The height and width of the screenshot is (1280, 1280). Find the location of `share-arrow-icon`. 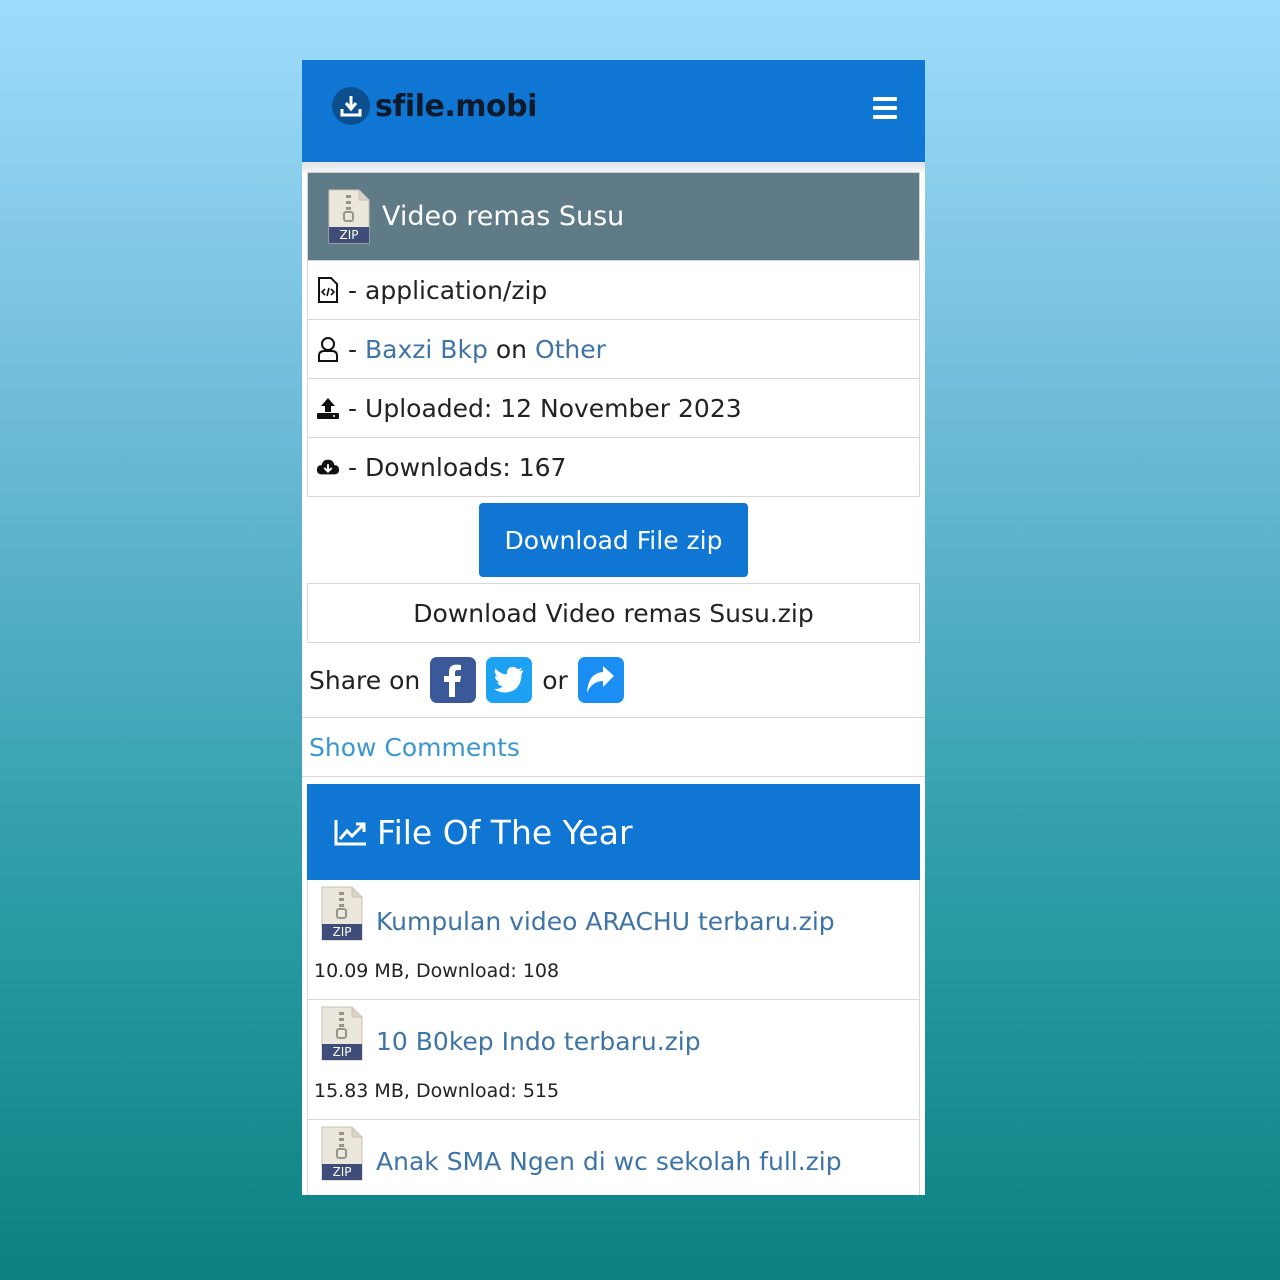

share-arrow-icon is located at coordinates (600, 680).